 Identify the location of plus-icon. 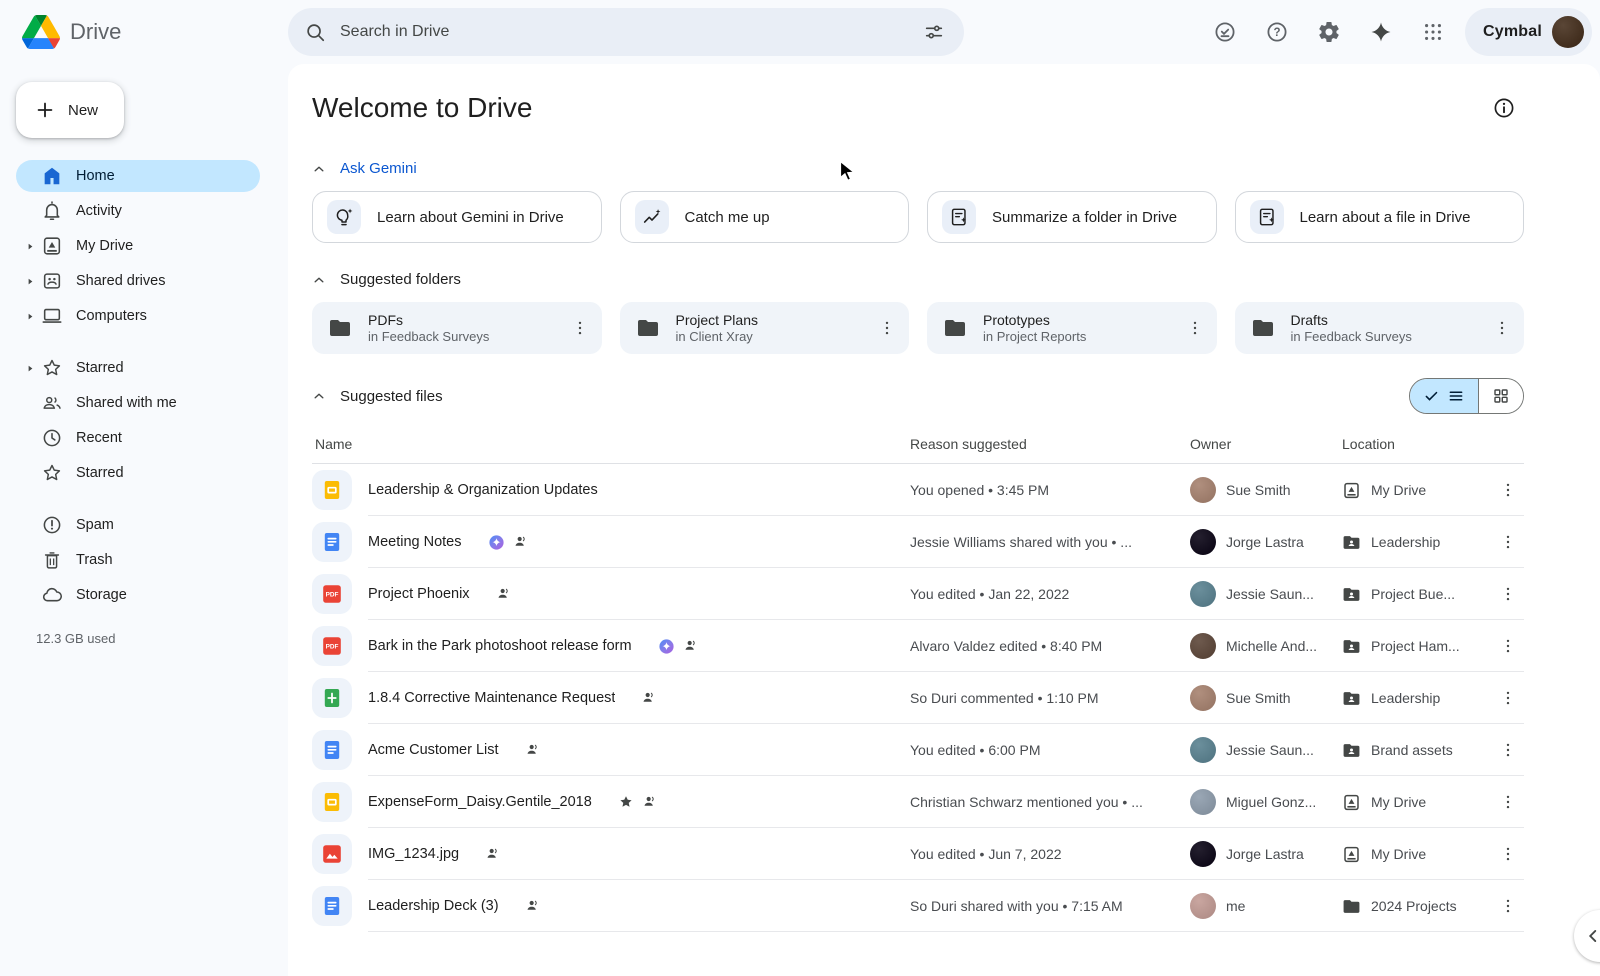
(45, 110).